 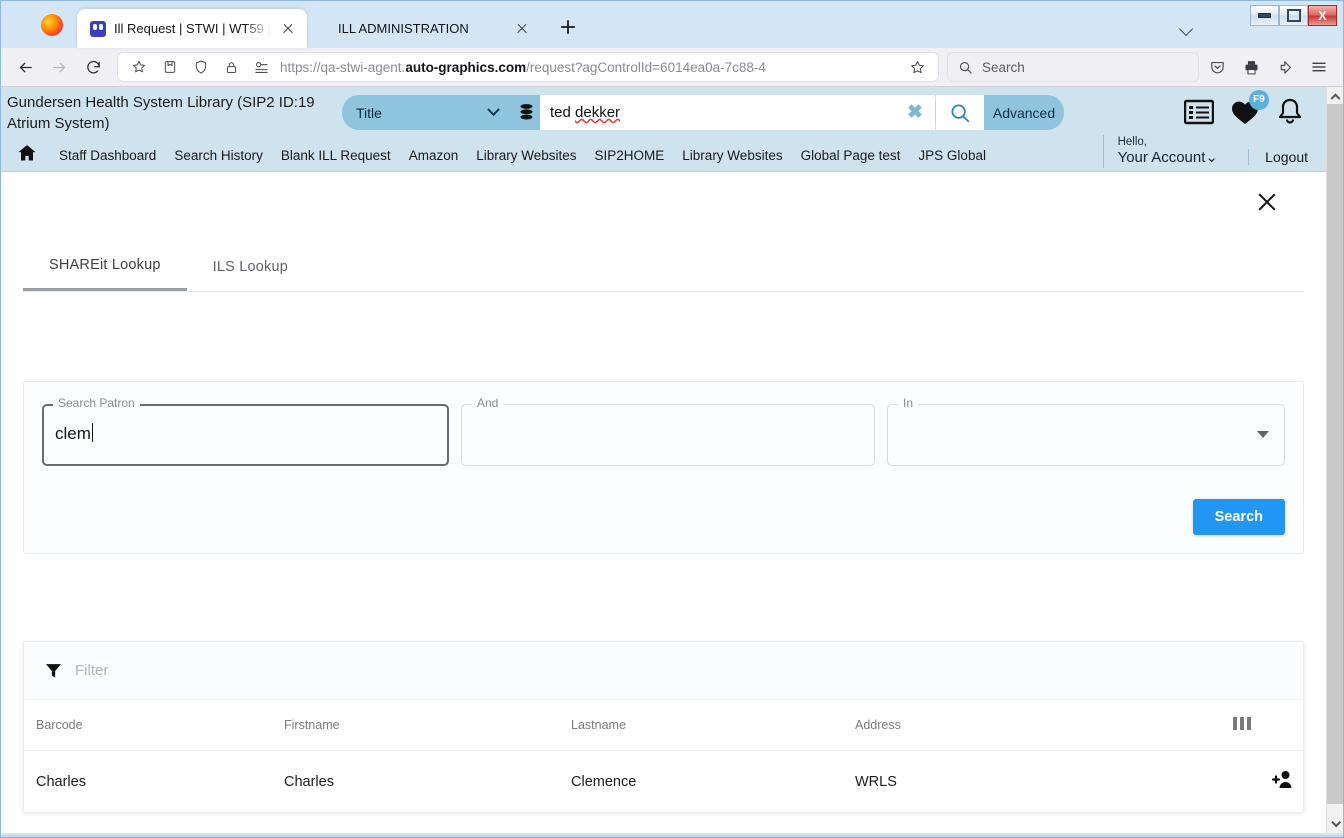 What do you see at coordinates (231, 67) in the screenshot?
I see `lock-icon` at bounding box center [231, 67].